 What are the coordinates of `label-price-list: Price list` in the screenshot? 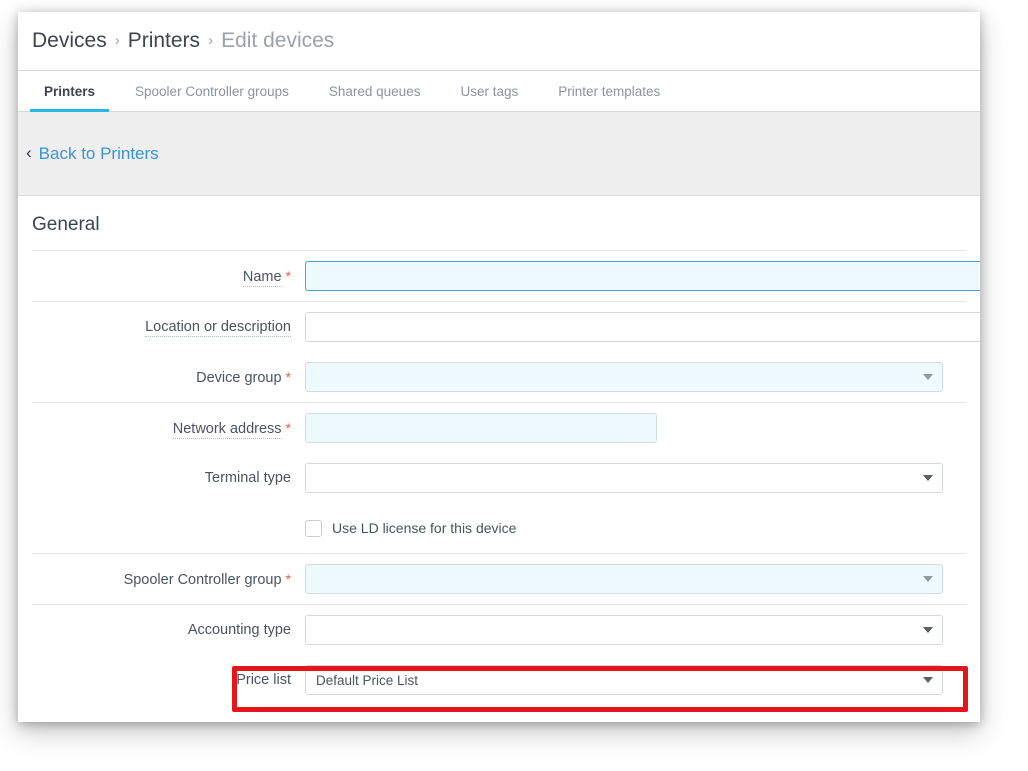 It's located at (263, 680).